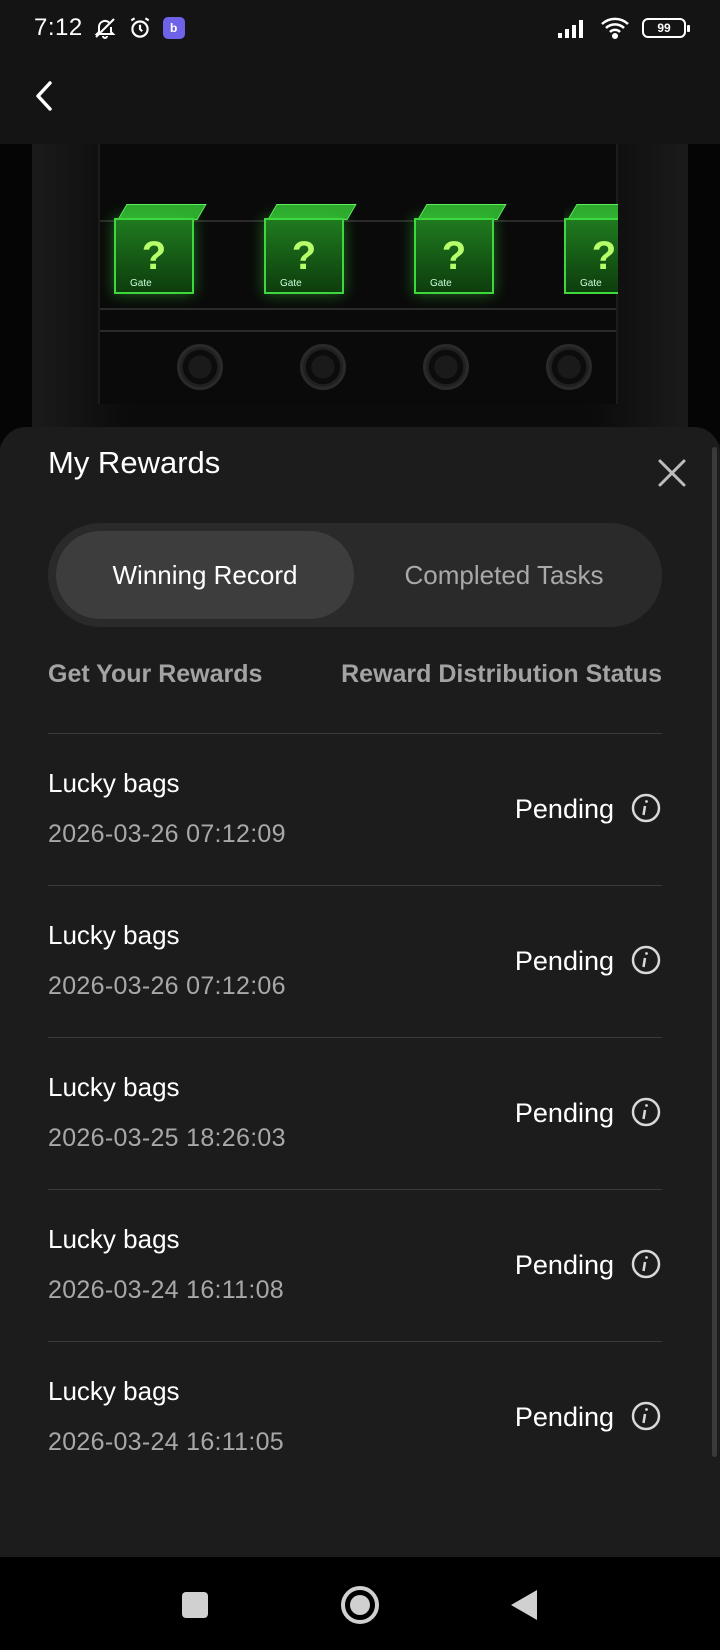 The width and height of the screenshot is (720, 1650). What do you see at coordinates (355, 1265) in the screenshot?
I see `list-item: Lucky bags 2026-03-24 16:11:08 Pending` at bounding box center [355, 1265].